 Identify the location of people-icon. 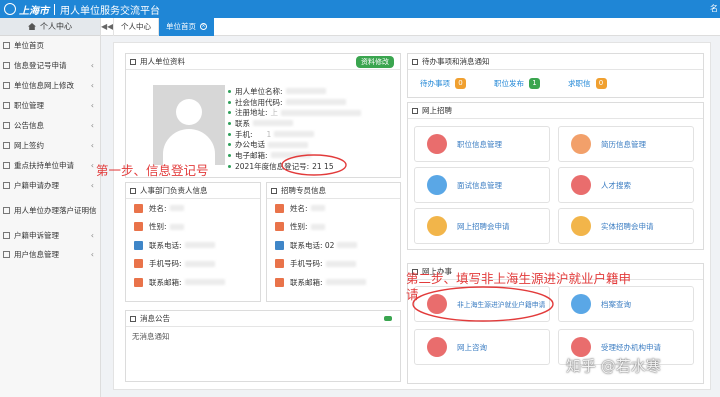
(581, 226).